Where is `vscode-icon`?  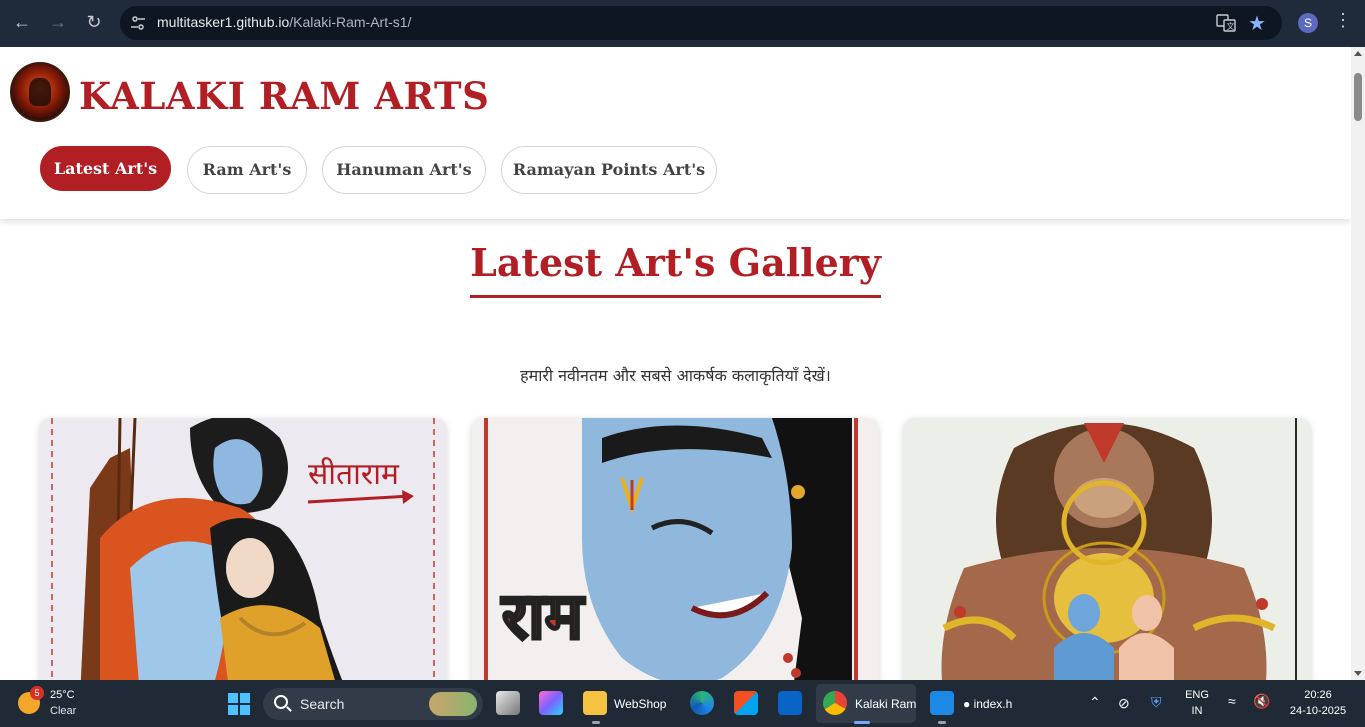 vscode-icon is located at coordinates (942, 703).